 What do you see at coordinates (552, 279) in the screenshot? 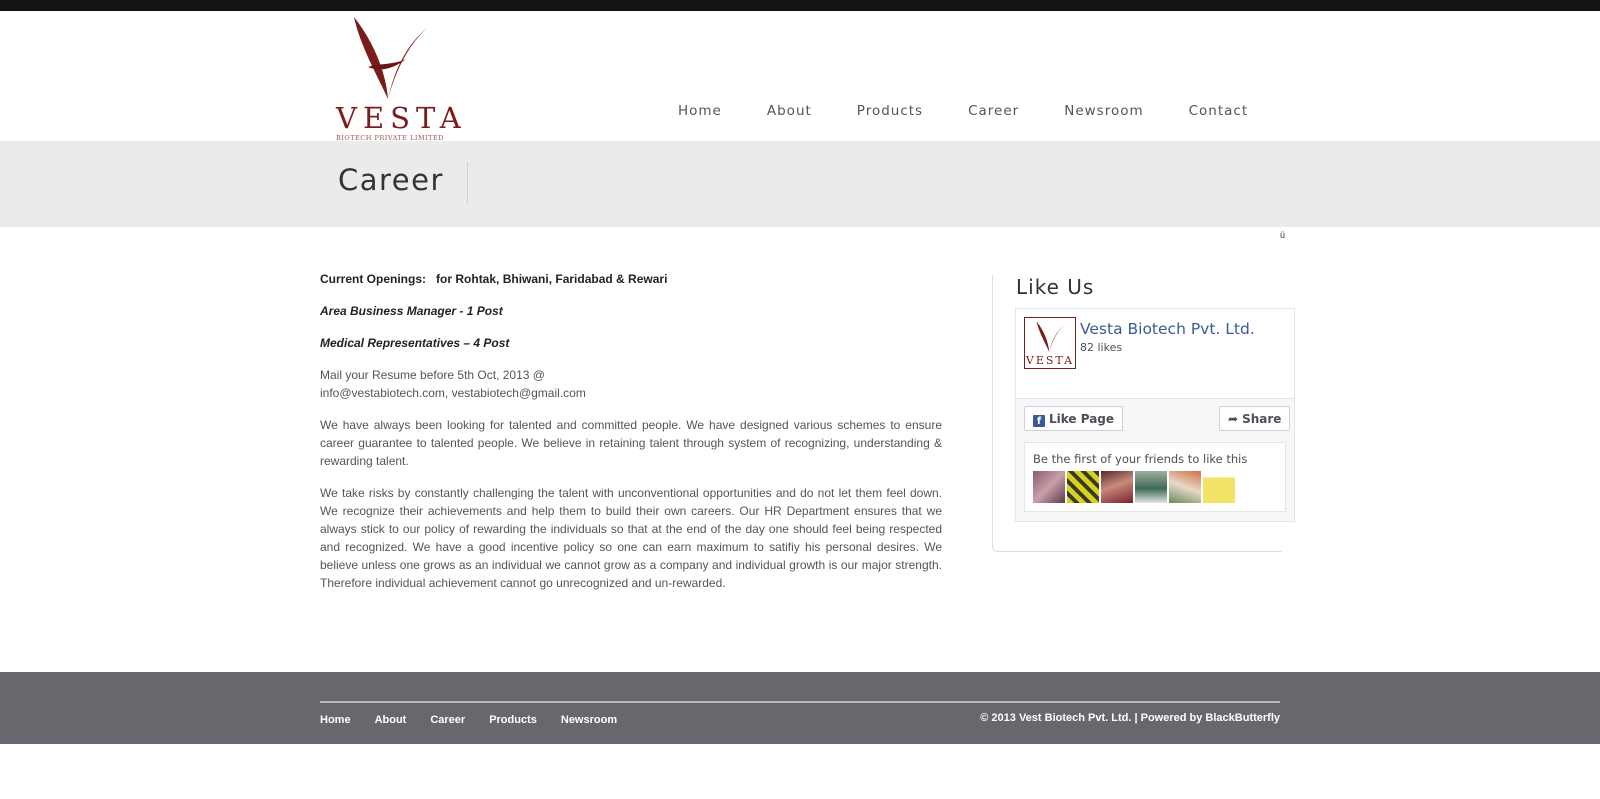
I see `openings-locations: for Rohtak, Bhiwani, Faridabad & Rewari` at bounding box center [552, 279].